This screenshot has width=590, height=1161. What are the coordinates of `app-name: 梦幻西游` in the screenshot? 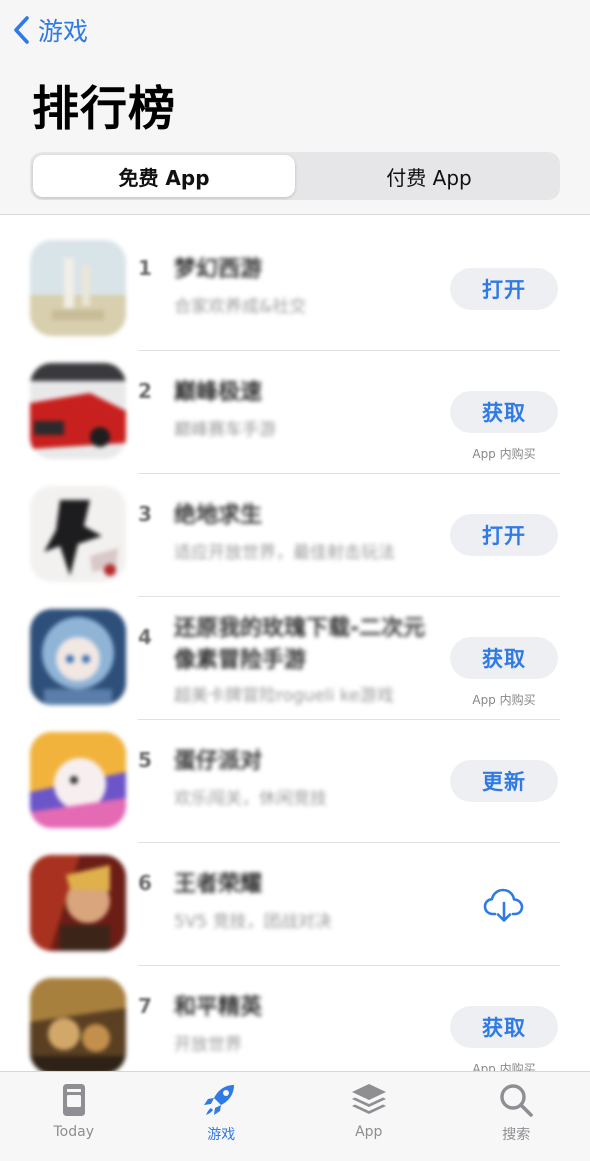 It's located at (304, 270).